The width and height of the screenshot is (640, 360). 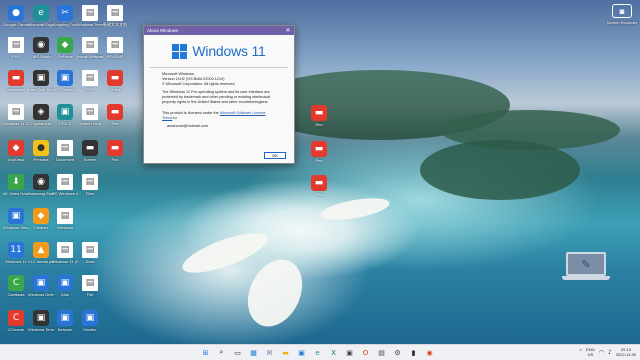 What do you see at coordinates (41, 290) in the screenshot?
I see `desktop-icon: ▣Windows Defender` at bounding box center [41, 290].